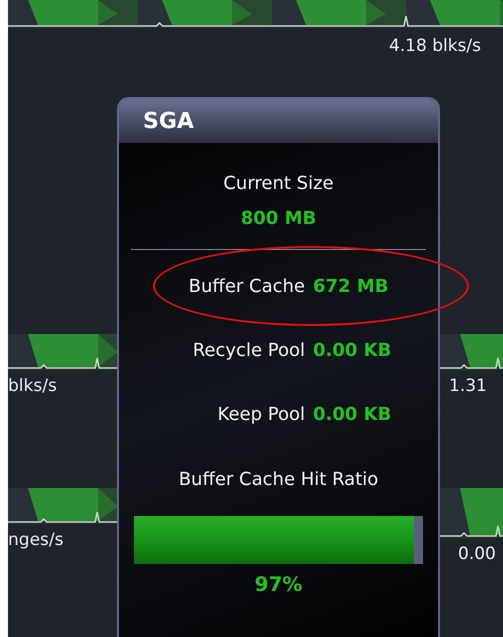 The height and width of the screenshot is (637, 503). Describe the element at coordinates (246, 286) in the screenshot. I see `pool-label: Buffer Cache` at that location.